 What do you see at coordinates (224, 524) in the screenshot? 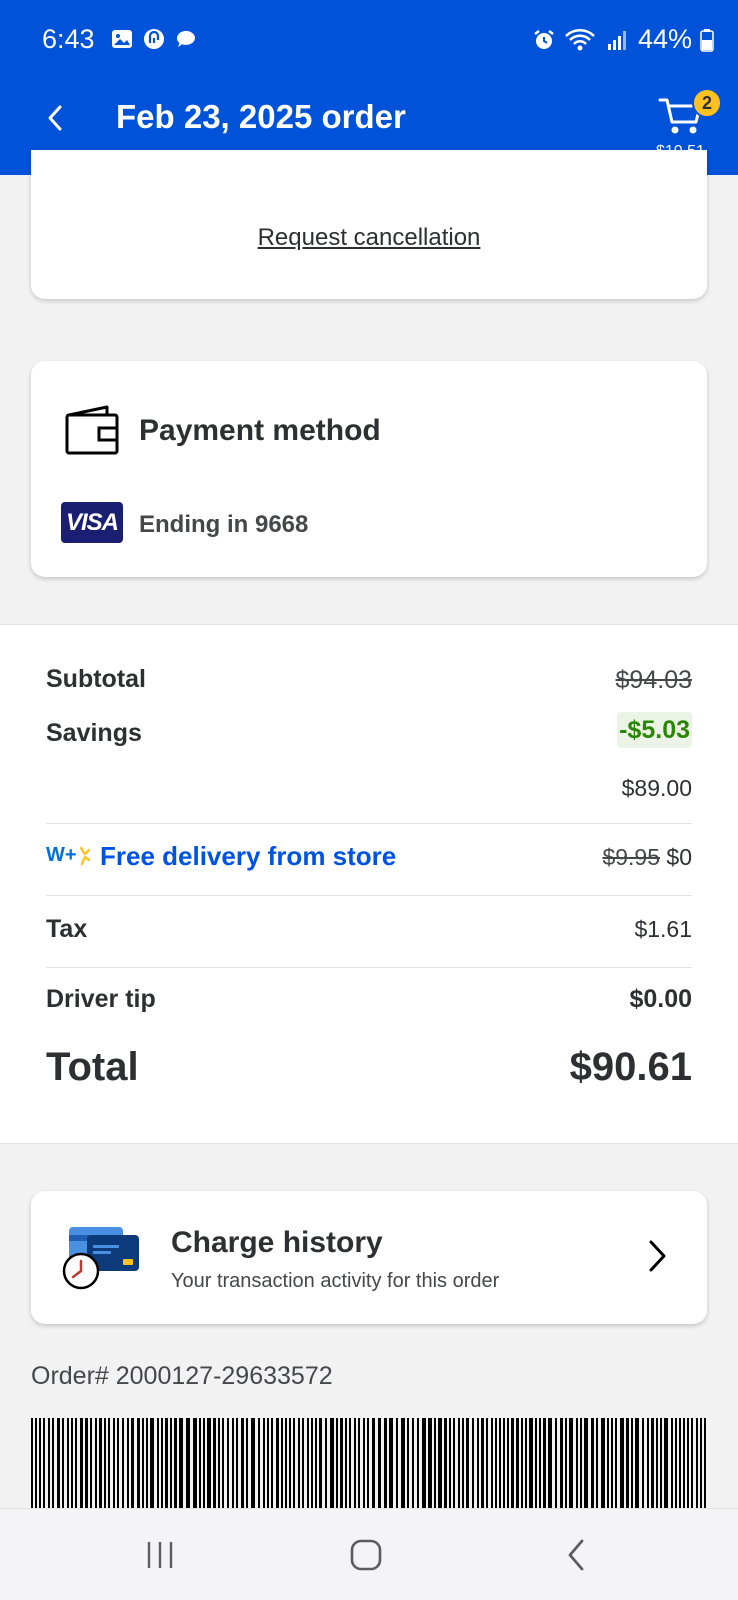
I see `card-ending: Ending in 9668` at bounding box center [224, 524].